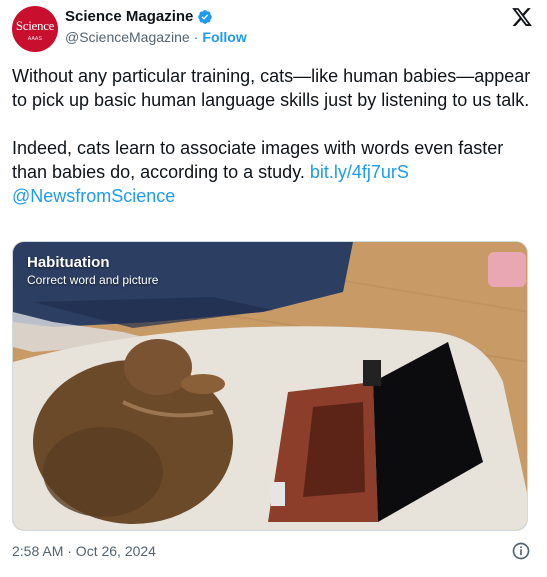  I want to click on verified-badge-icon, so click(205, 16).